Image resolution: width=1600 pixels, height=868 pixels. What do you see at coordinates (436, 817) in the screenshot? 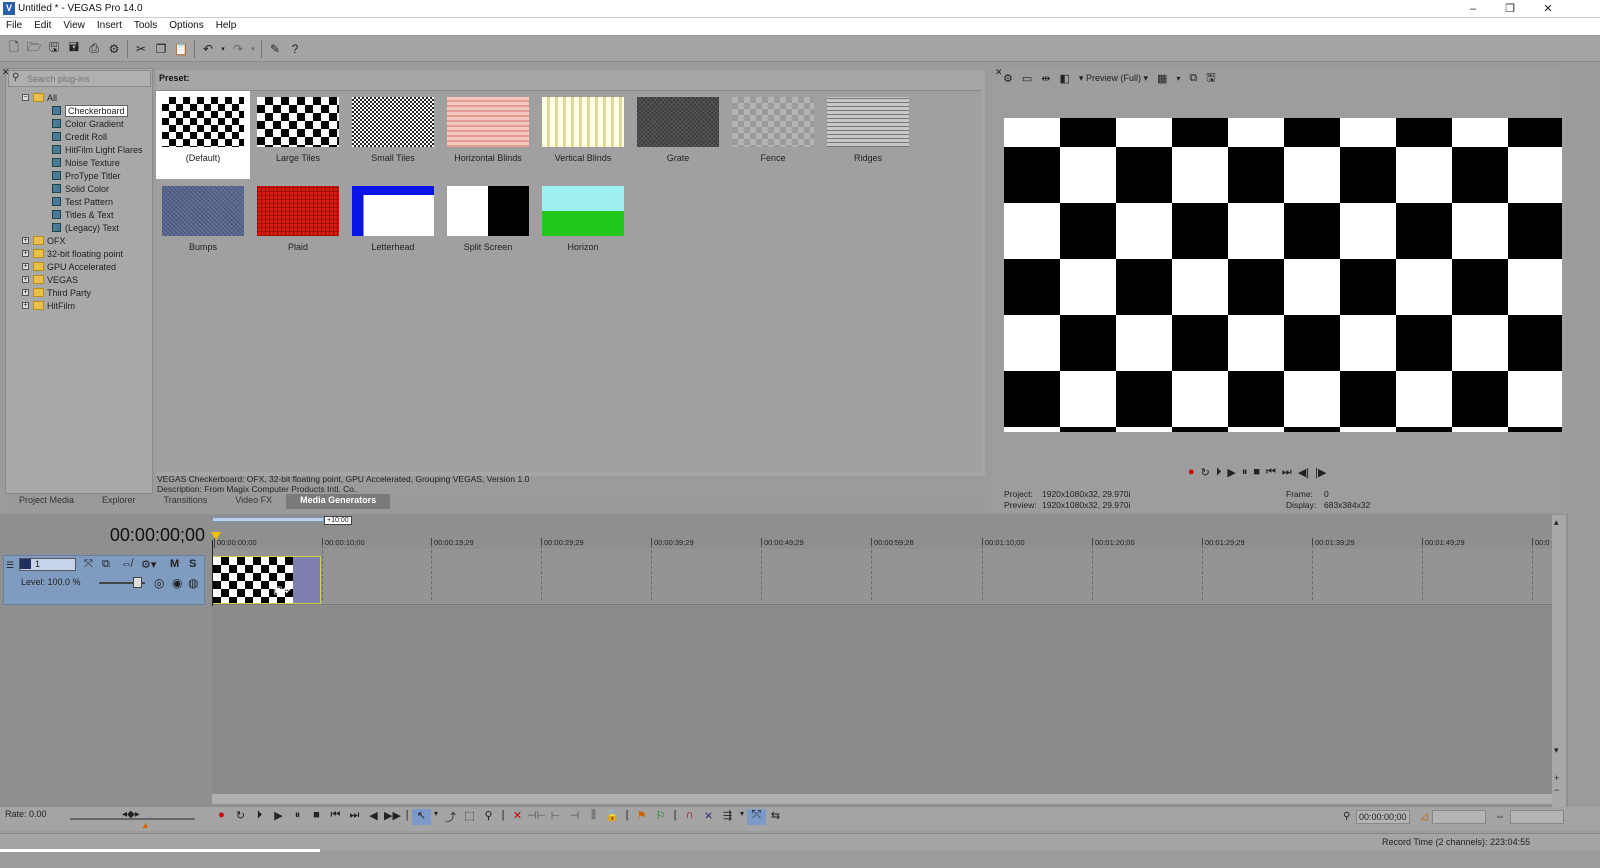
I see `edit-tool-dropdown-icon: ▾` at bounding box center [436, 817].